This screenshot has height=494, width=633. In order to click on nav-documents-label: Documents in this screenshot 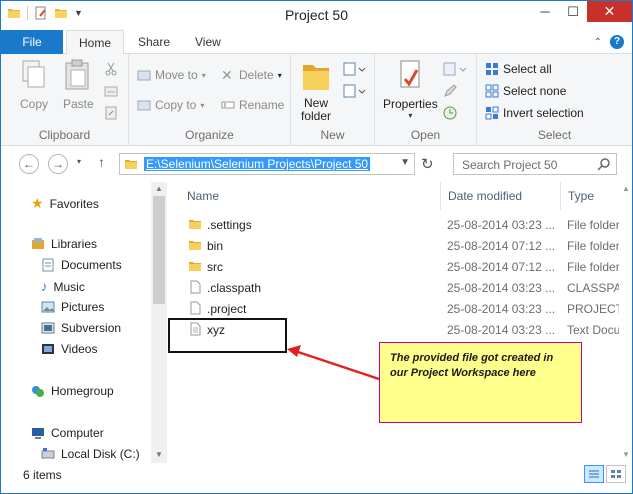, I will do `click(91, 265)`.